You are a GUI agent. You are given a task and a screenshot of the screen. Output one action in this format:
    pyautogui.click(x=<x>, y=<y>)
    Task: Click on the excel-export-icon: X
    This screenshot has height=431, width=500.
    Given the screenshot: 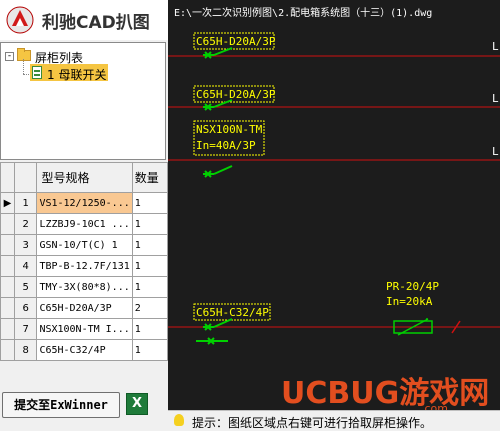 What is the action you would take?
    pyautogui.click(x=137, y=404)
    